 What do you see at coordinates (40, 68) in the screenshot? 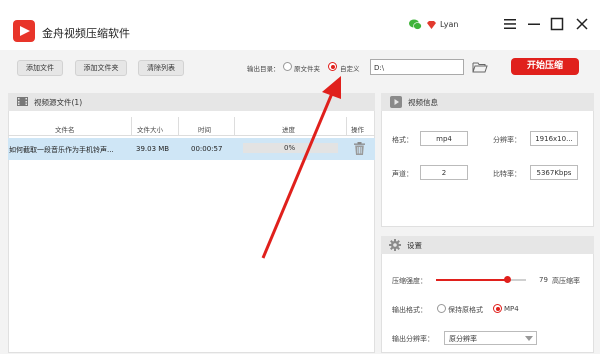
I see `add-file-button: 添加文件` at bounding box center [40, 68].